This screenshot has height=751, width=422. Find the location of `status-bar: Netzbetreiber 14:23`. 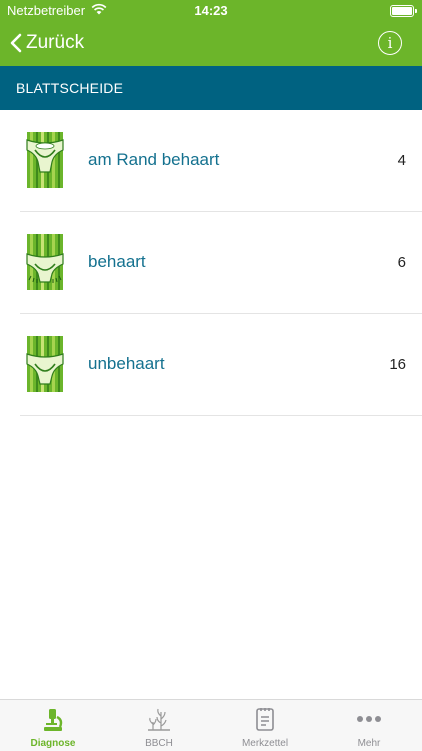

status-bar: Netzbetreiber 14:23 is located at coordinates (211, 11).